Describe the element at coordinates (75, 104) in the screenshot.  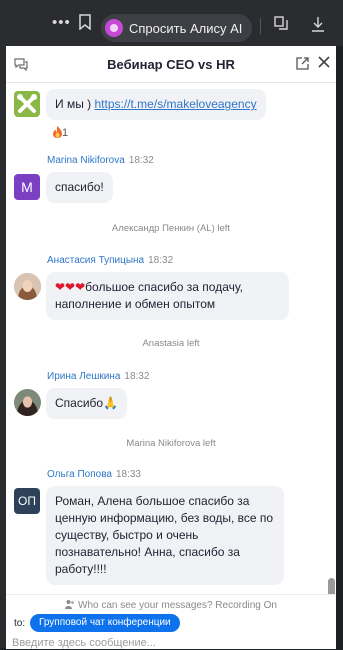
I see `message-text: И мы )` at that location.